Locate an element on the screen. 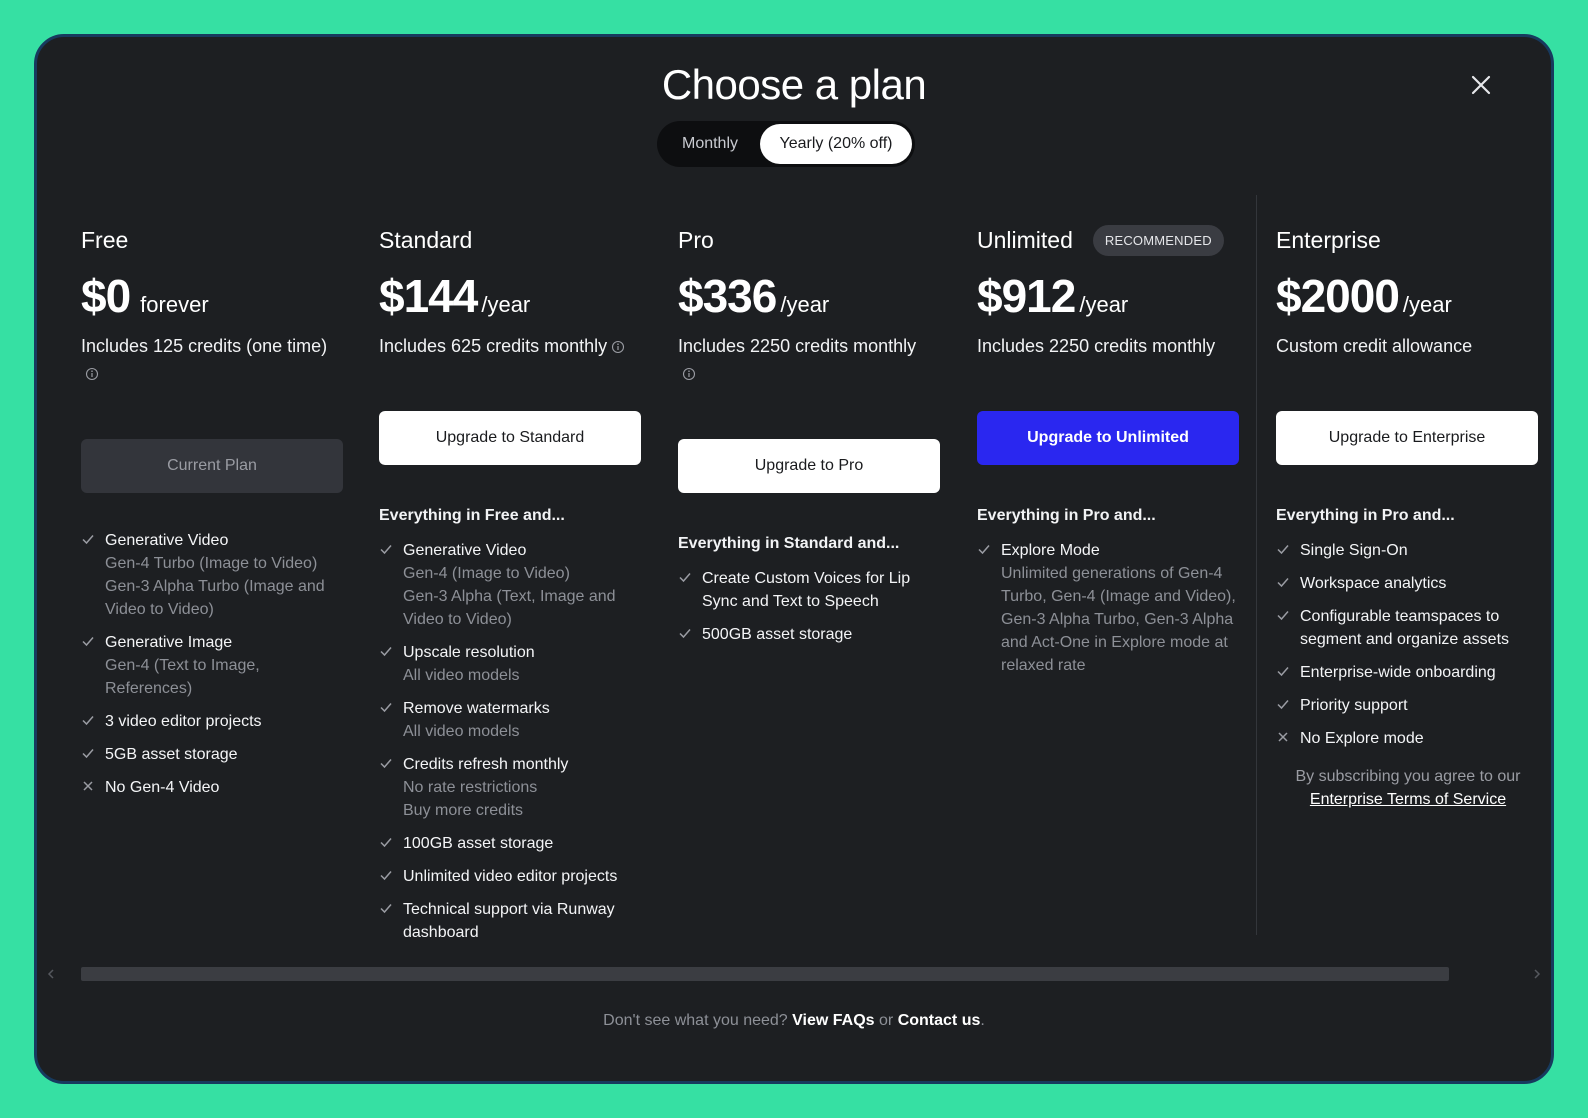 This screenshot has width=1588, height=1118. price-period: forever is located at coordinates (174, 304).